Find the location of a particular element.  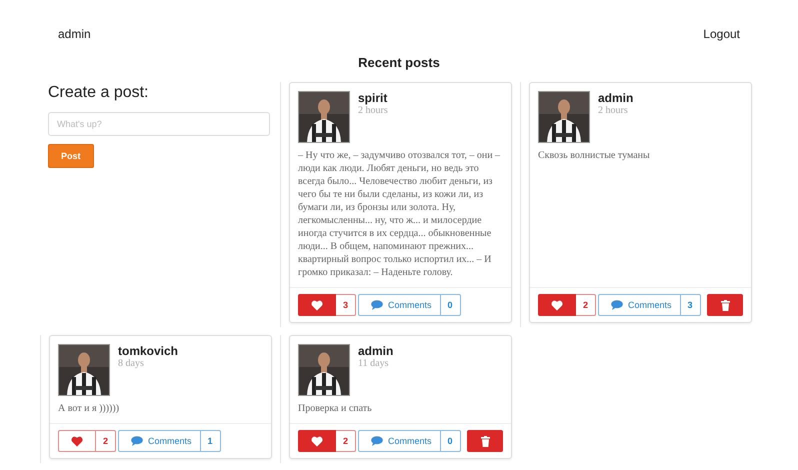

comment-count: 3 is located at coordinates (690, 305).